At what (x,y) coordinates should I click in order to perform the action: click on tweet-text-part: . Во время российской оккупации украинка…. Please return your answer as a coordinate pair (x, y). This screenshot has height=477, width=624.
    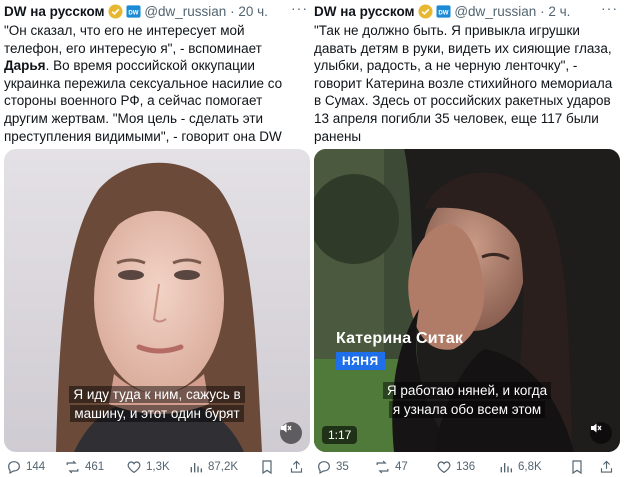
    Looking at the image, I should click on (143, 101).